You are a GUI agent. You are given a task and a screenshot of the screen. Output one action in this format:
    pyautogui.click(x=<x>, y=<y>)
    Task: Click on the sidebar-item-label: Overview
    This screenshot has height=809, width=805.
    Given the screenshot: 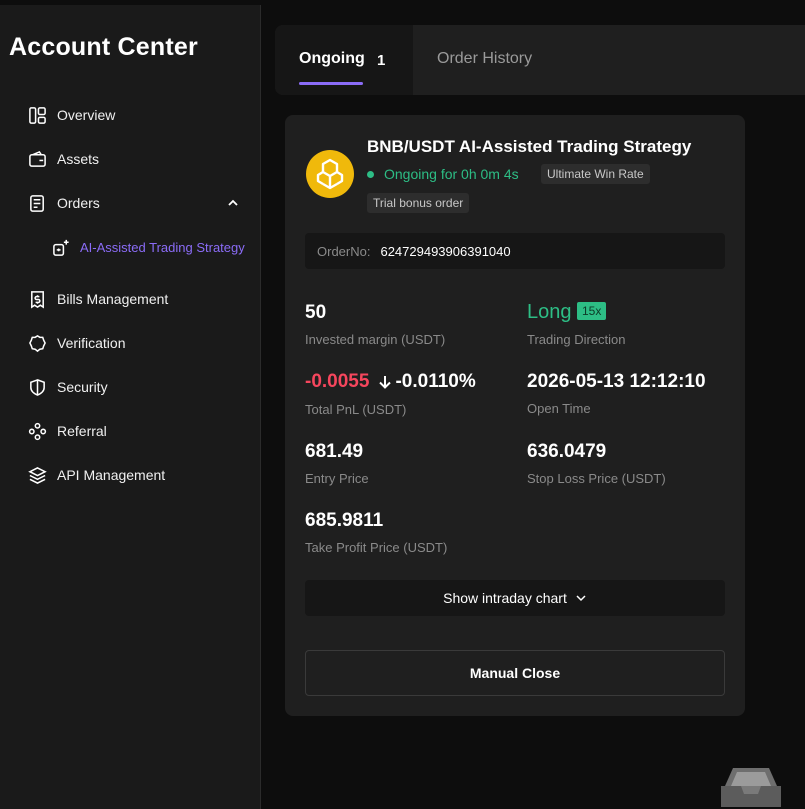 What is the action you would take?
    pyautogui.click(x=86, y=115)
    